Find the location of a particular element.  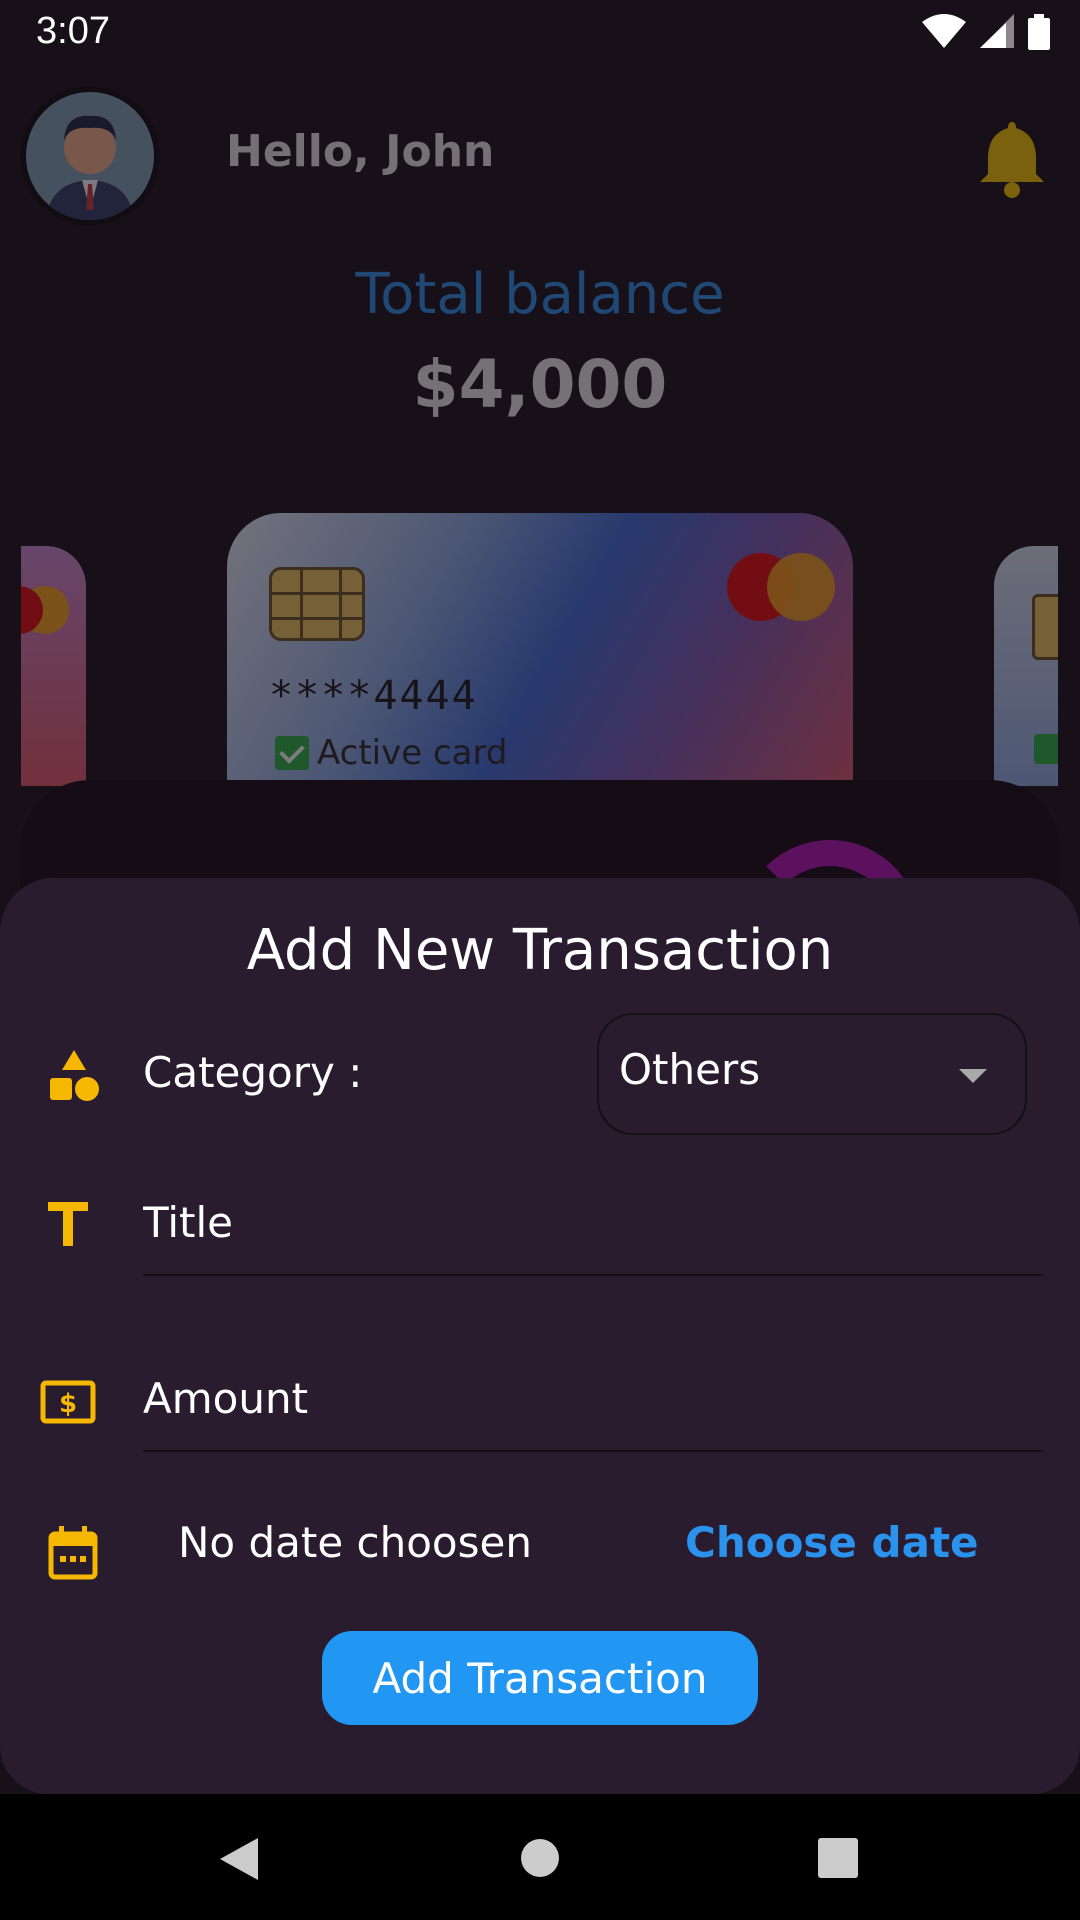

card-status: Active card is located at coordinates (391, 753).